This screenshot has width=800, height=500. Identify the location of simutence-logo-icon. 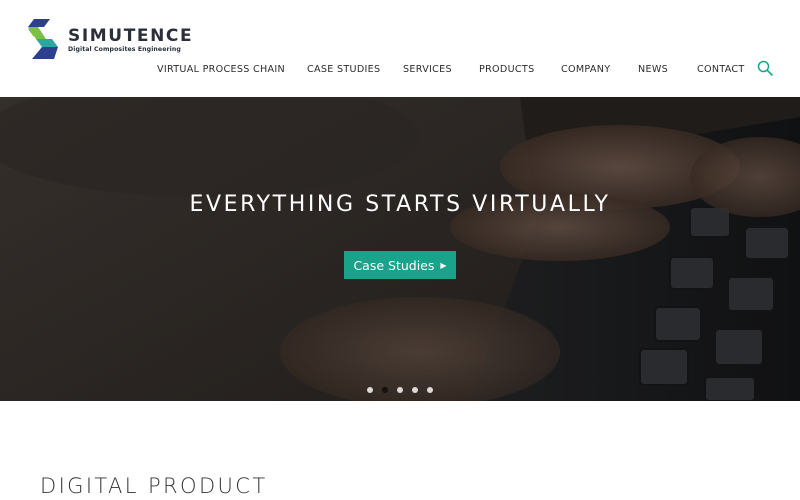
(43, 39).